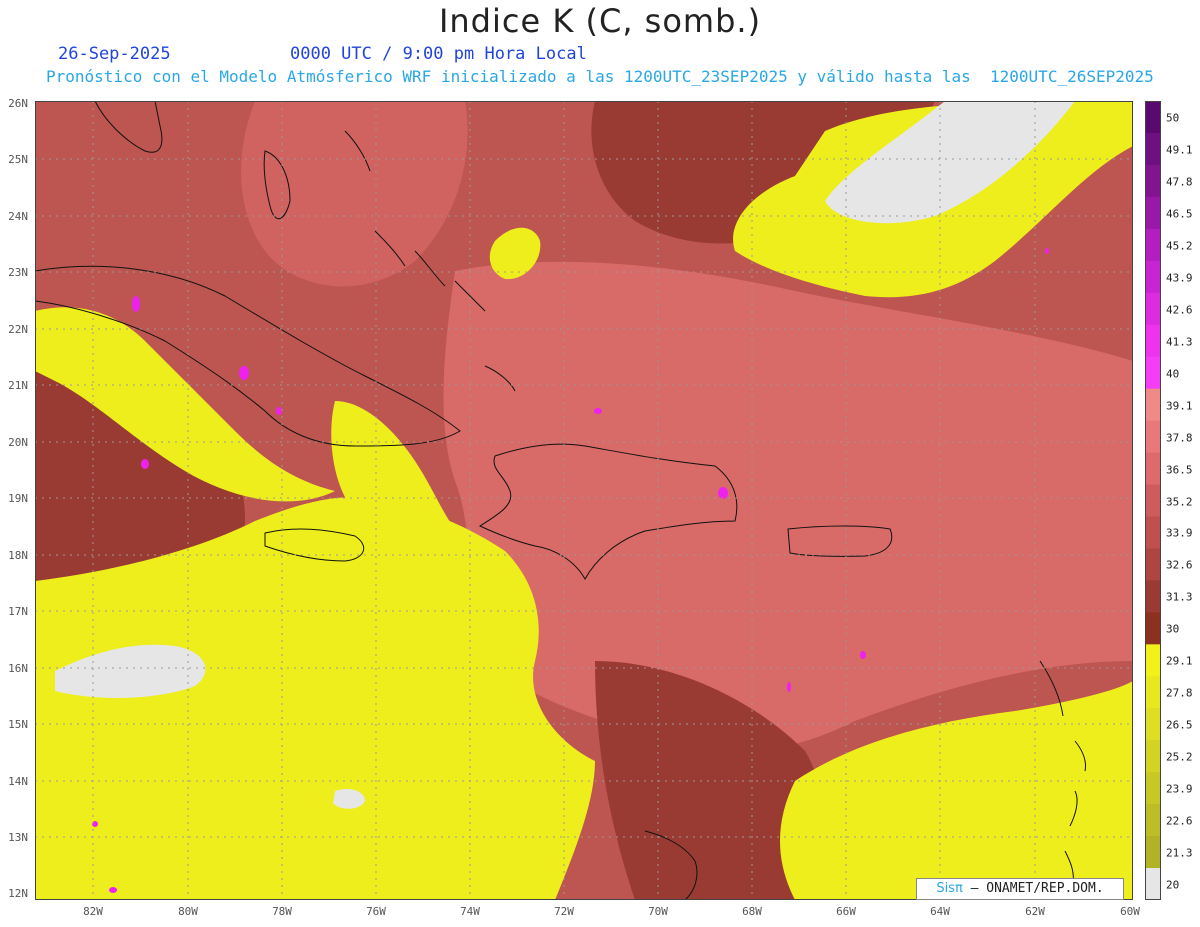  Describe the element at coordinates (1179, 438) in the screenshot. I see `colorbar-label: 37.8` at that location.